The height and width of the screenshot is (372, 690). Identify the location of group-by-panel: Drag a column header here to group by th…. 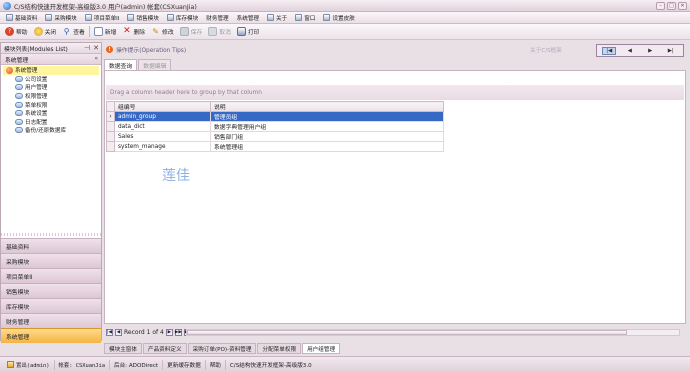
(395, 92).